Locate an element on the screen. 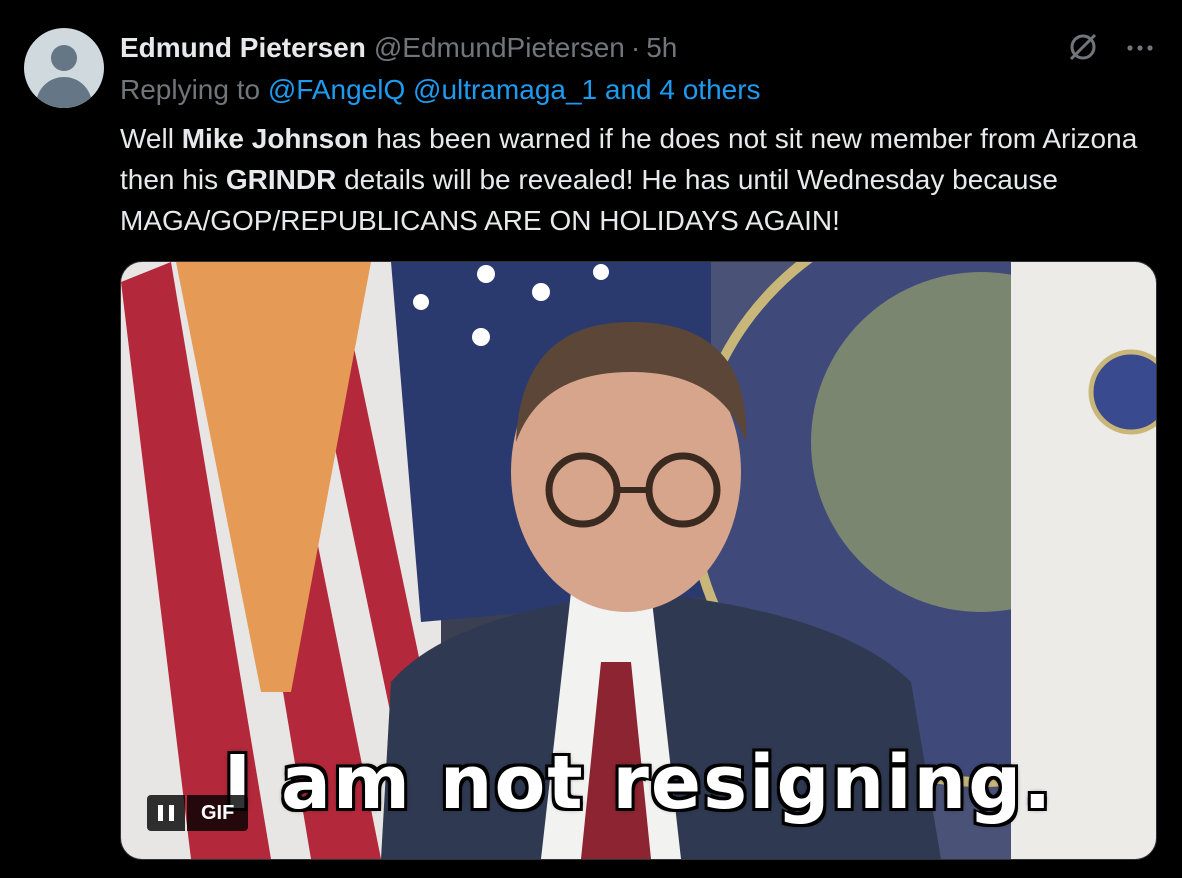 The image size is (1182, 878). avatar is located at coordinates (64, 68).